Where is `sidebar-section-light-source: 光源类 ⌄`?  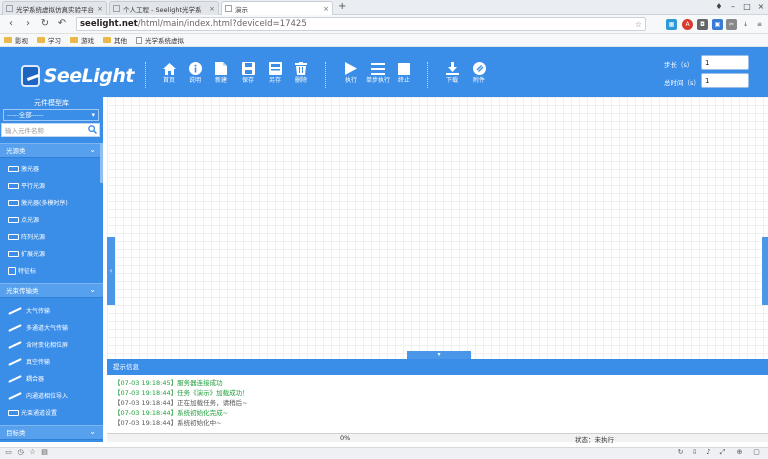
sidebar-section-light-source: 光源类 ⌄ is located at coordinates (51, 150).